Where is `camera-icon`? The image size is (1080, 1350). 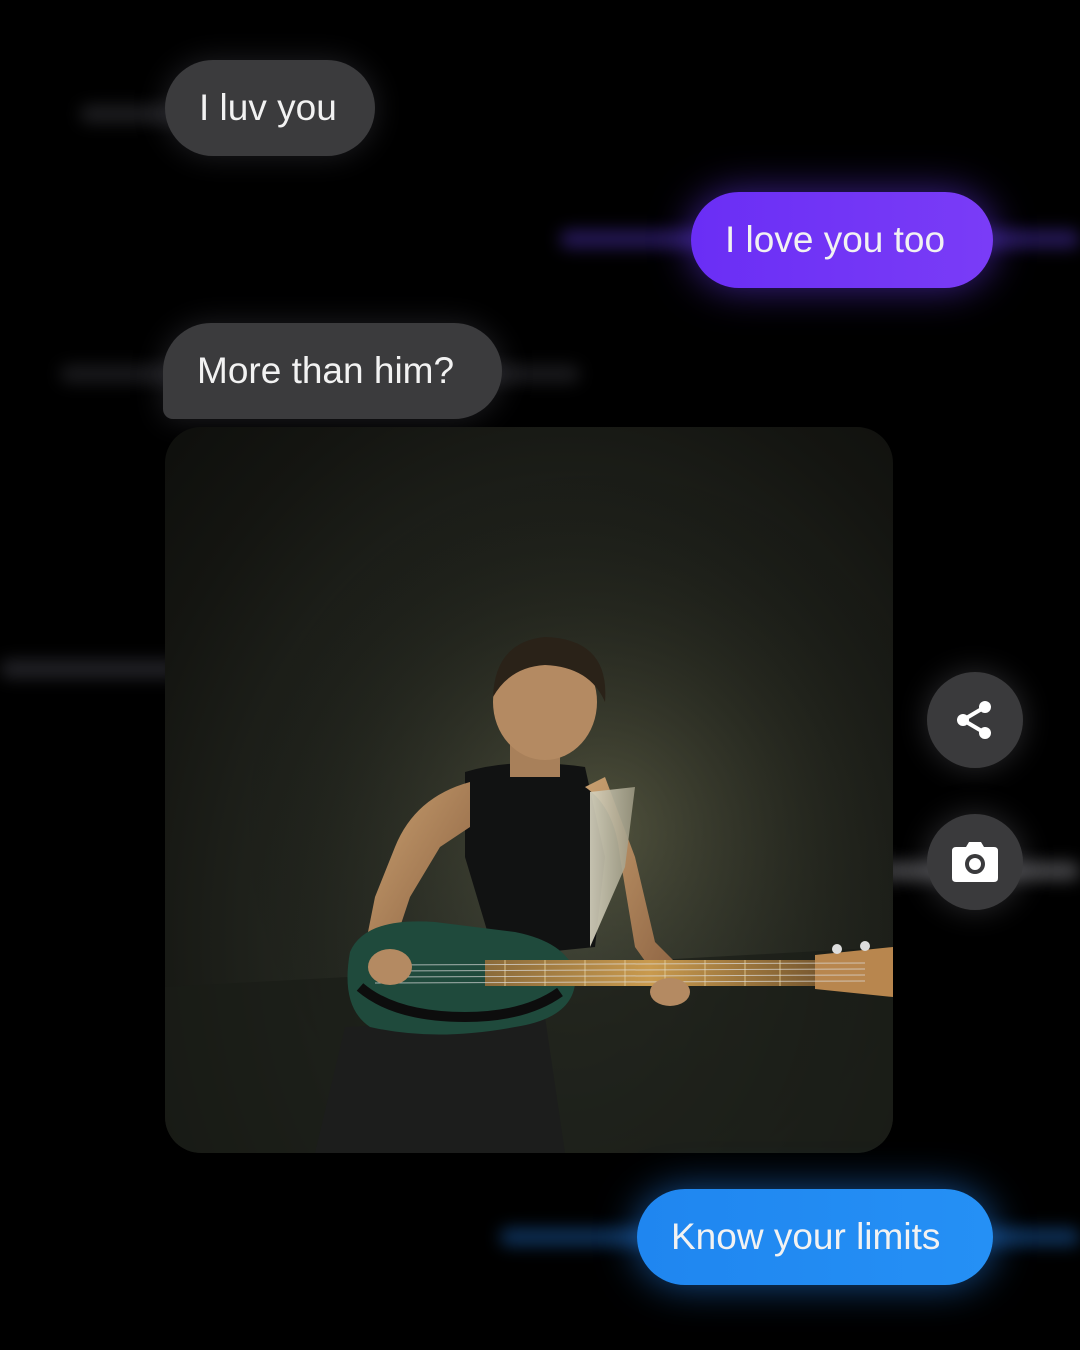
camera-icon is located at coordinates (975, 862).